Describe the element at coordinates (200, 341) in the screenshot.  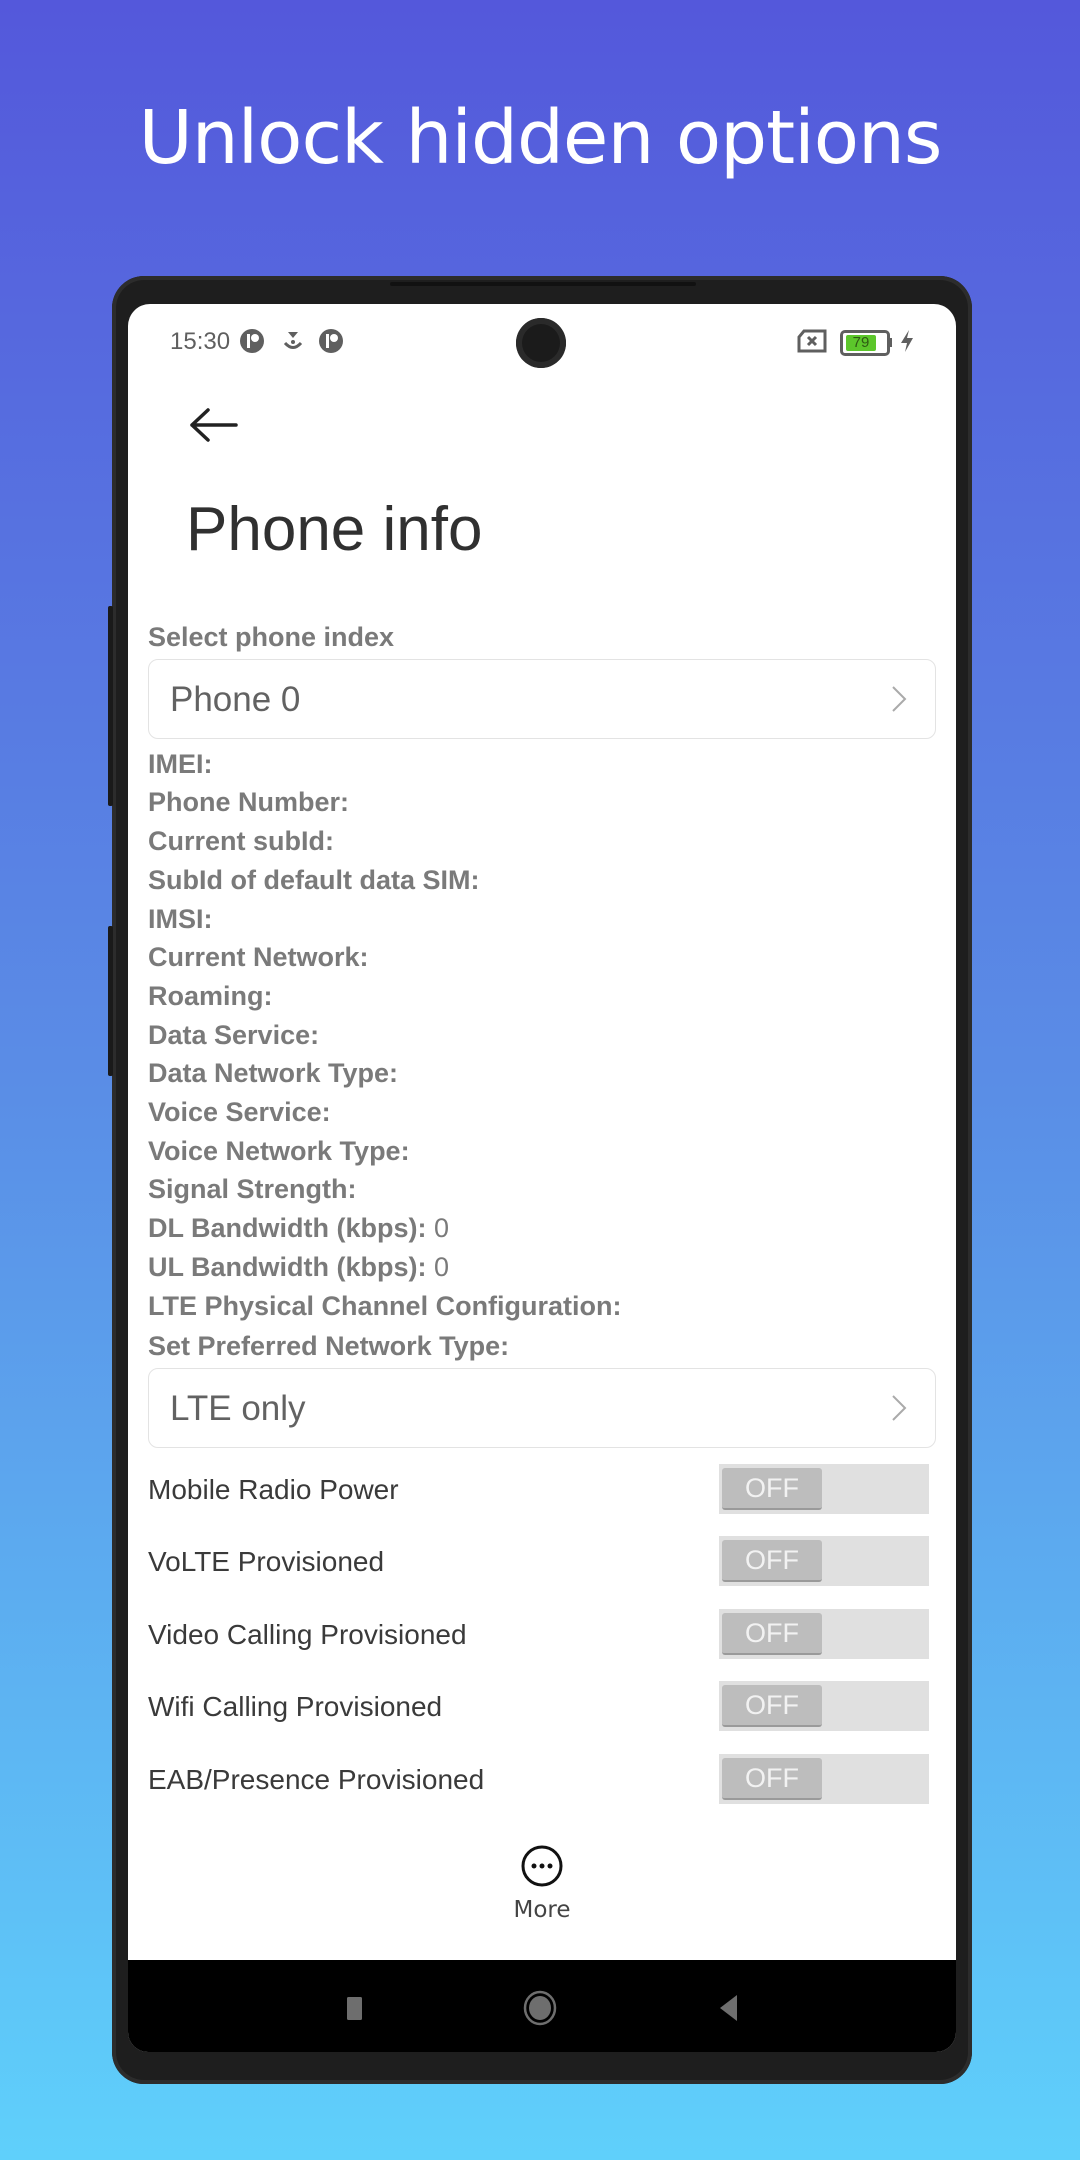
I see `status-time: 15:30` at that location.